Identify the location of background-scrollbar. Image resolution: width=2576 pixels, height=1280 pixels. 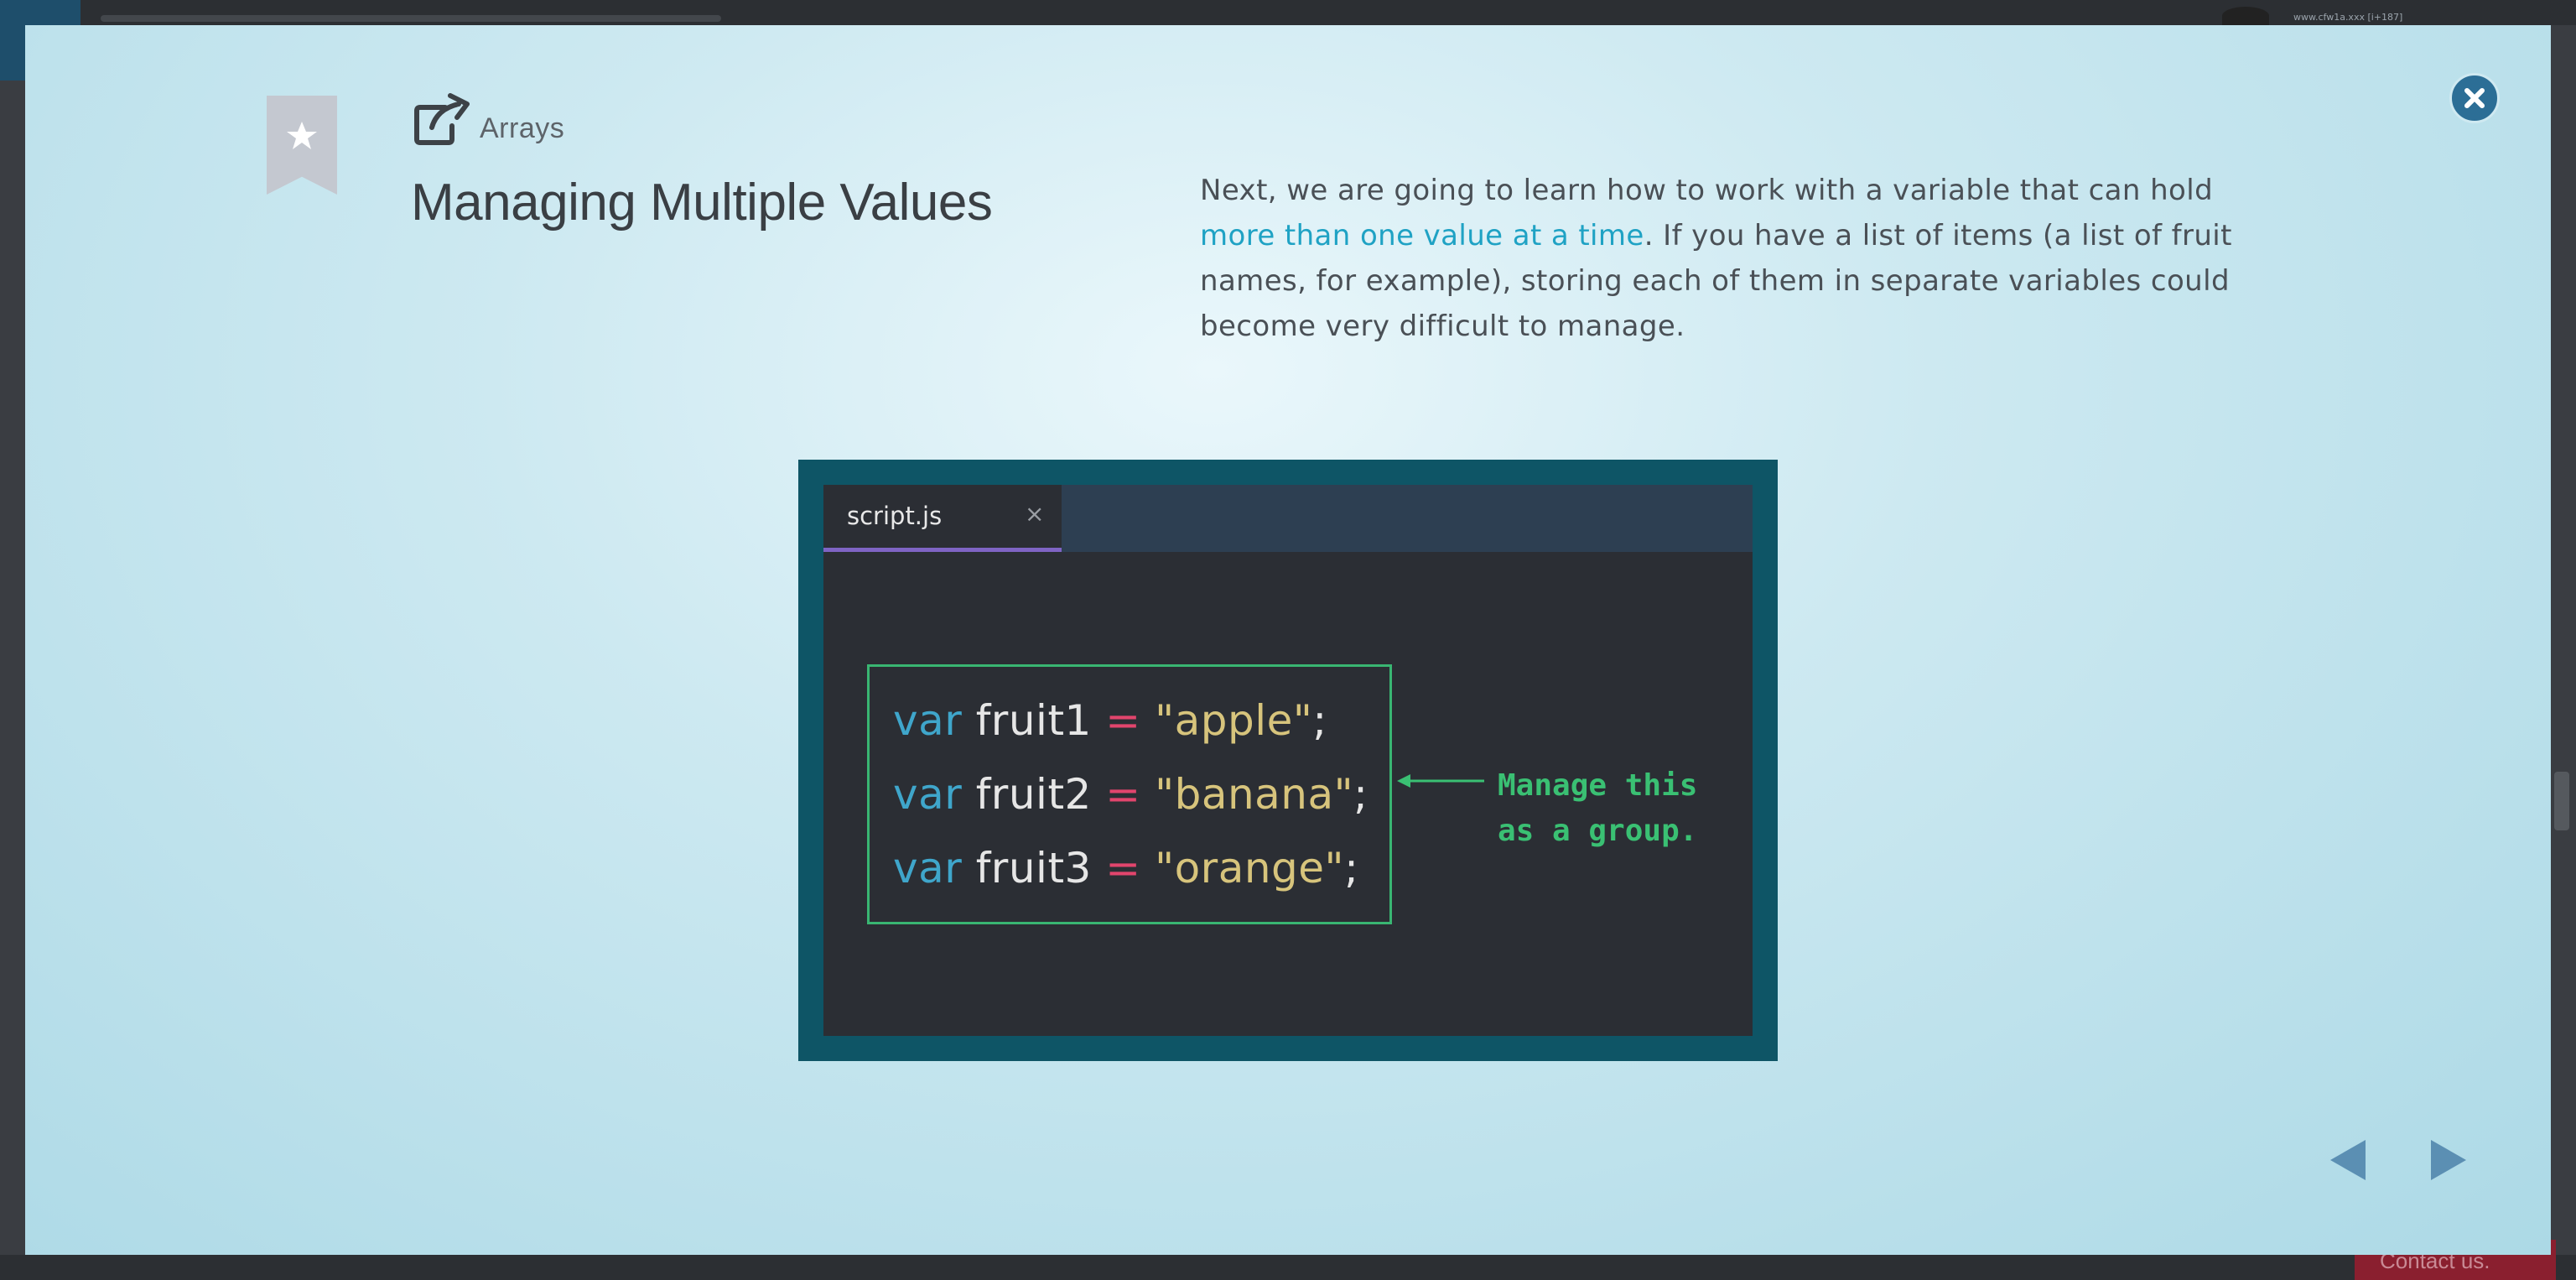
(2561, 801).